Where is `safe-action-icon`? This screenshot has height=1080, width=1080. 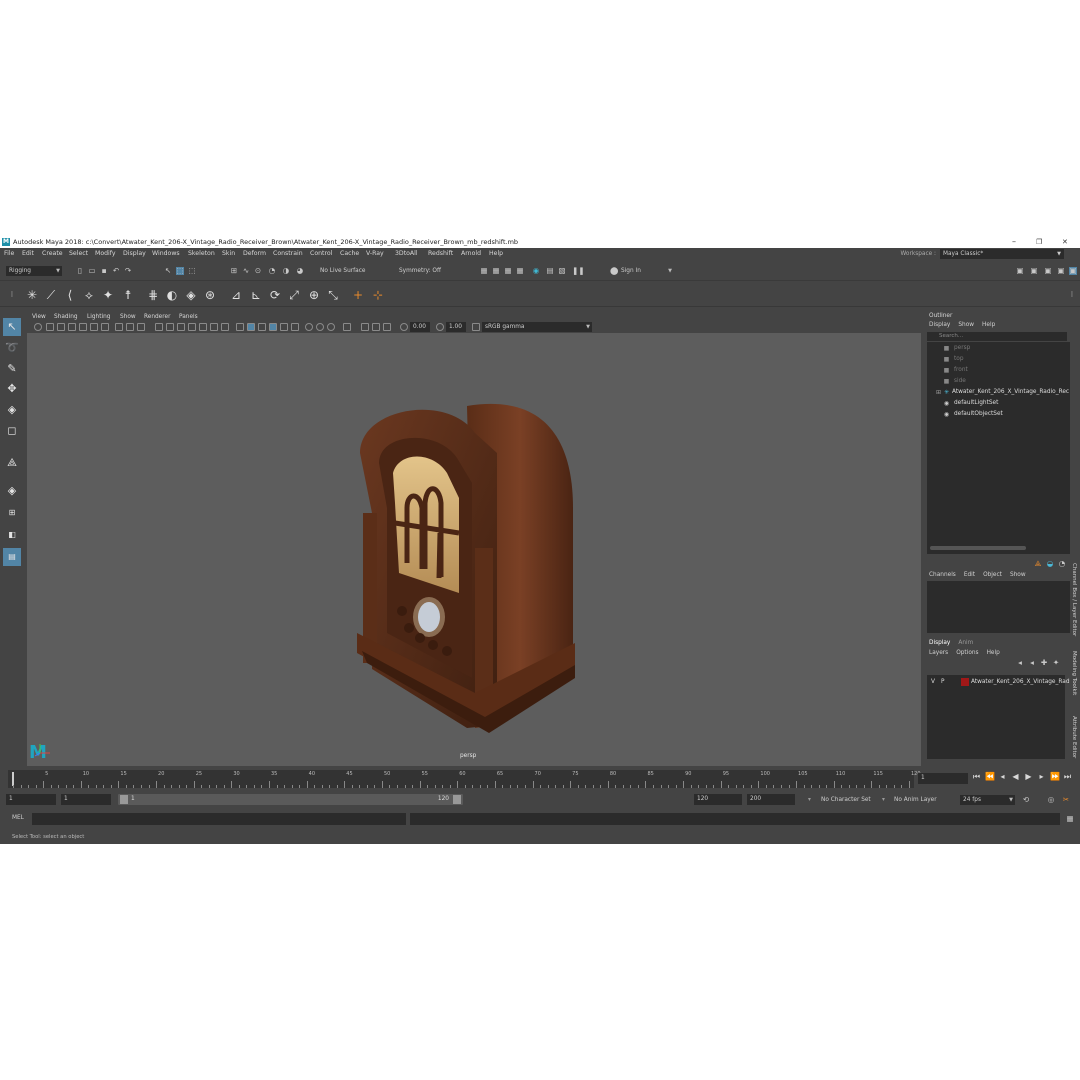 safe-action-icon is located at coordinates (141, 327).